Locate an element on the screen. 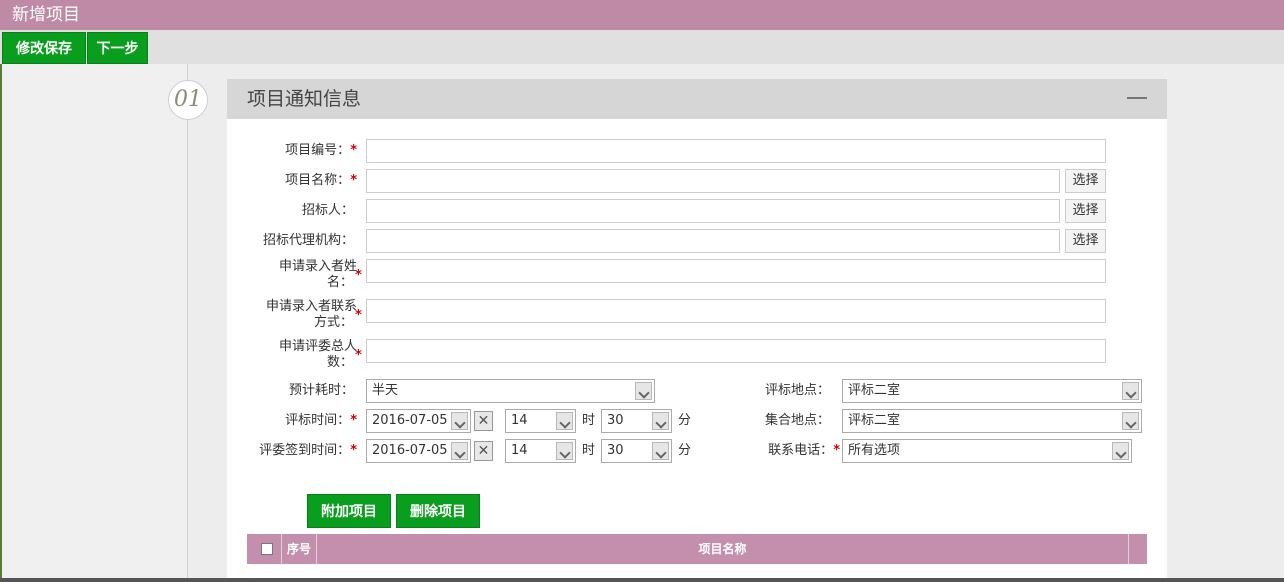  toolbar: 修改保存 下一步 is located at coordinates (642, 47).